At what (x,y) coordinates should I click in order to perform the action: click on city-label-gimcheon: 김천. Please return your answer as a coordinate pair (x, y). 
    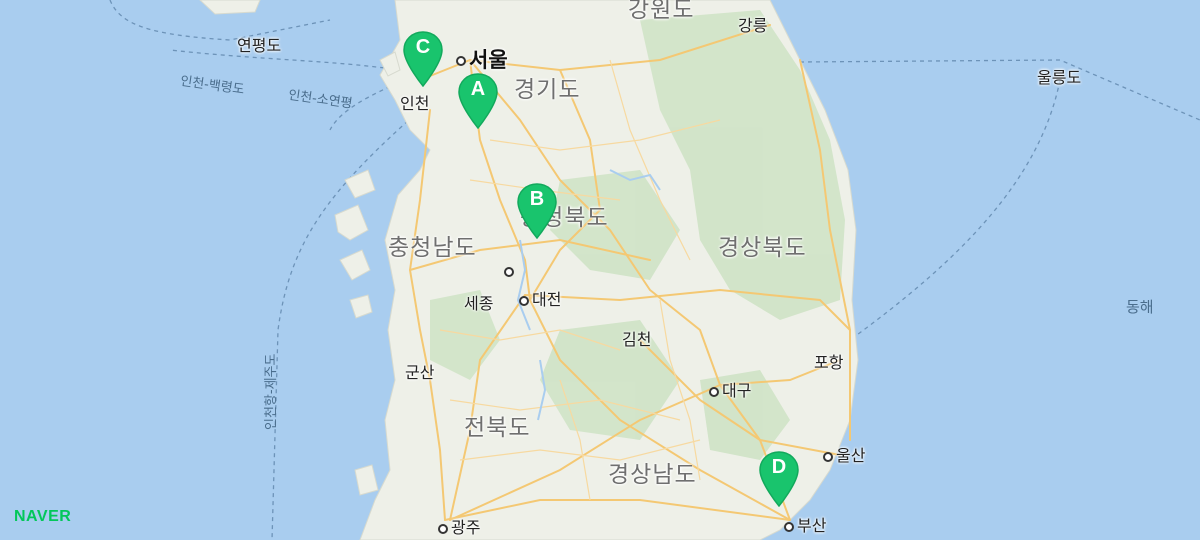
    Looking at the image, I should click on (636, 338).